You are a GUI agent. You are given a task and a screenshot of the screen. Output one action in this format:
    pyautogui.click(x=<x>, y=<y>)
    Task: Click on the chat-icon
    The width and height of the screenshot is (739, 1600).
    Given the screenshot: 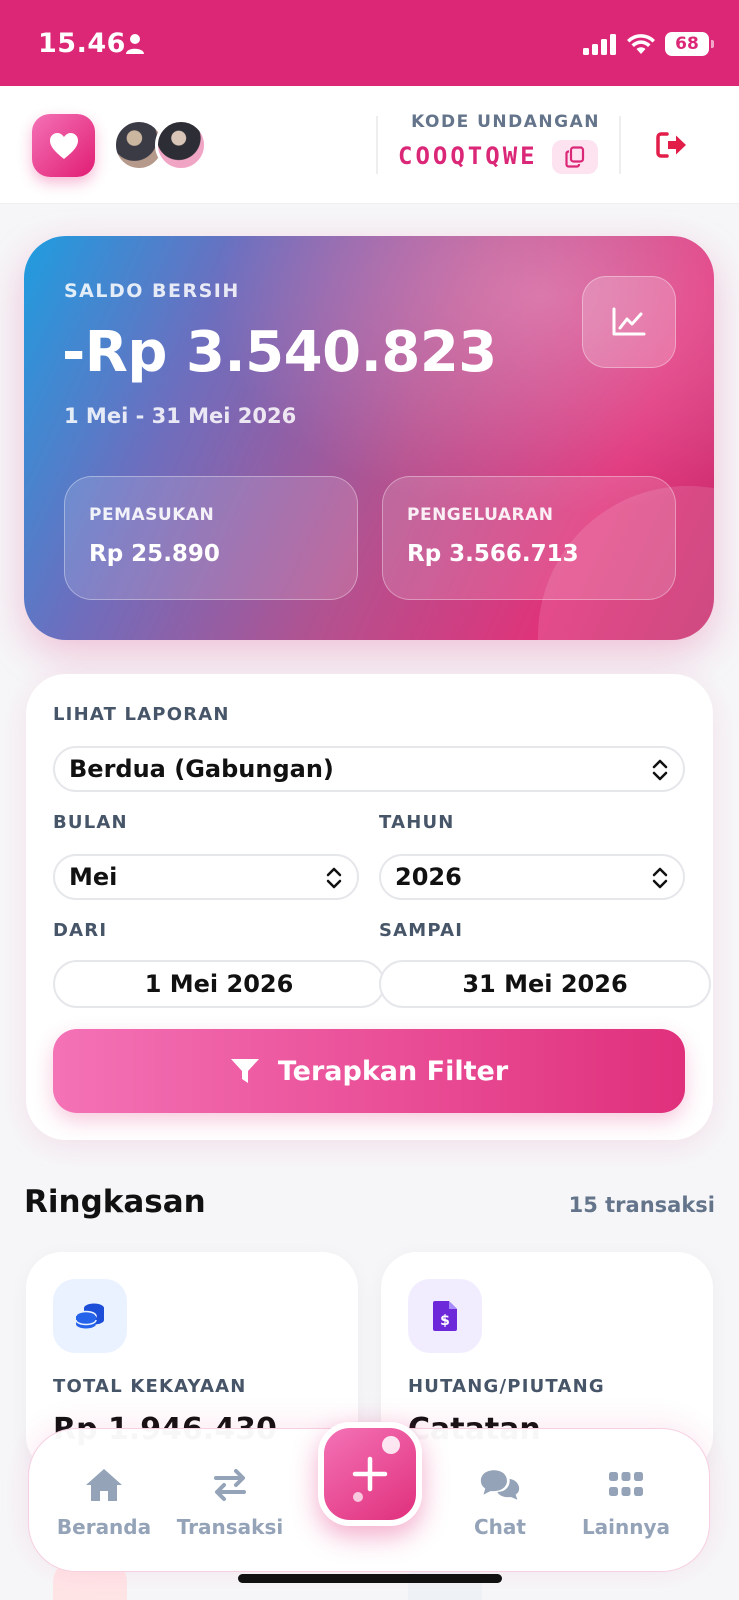 What is the action you would take?
    pyautogui.click(x=500, y=1485)
    